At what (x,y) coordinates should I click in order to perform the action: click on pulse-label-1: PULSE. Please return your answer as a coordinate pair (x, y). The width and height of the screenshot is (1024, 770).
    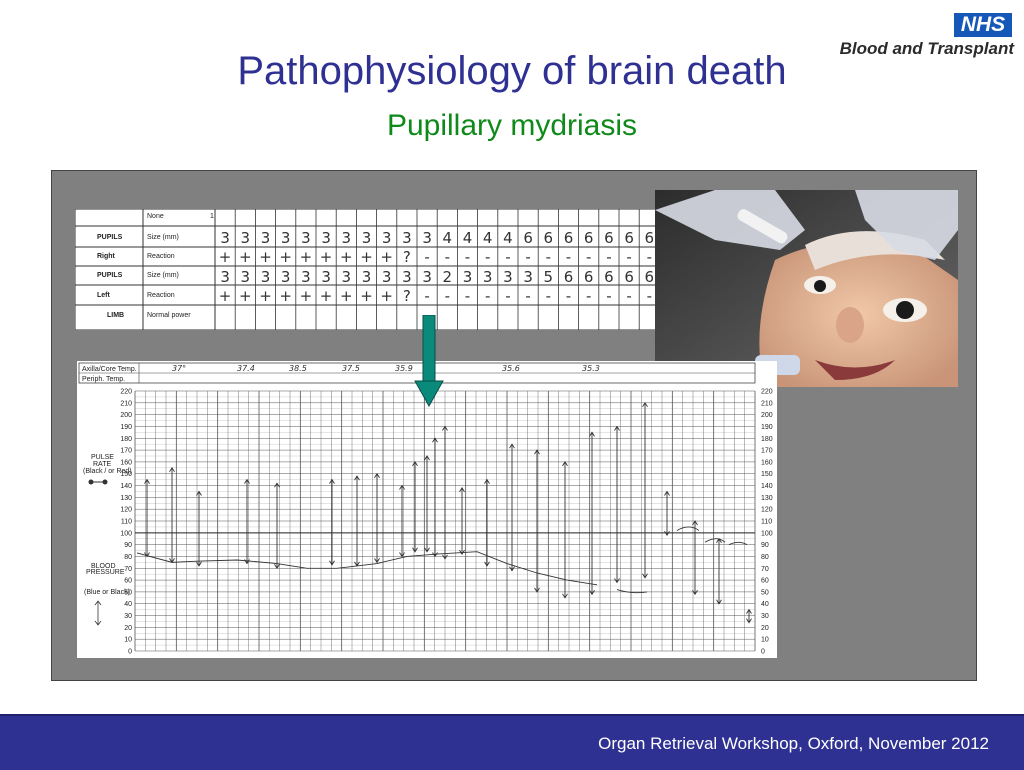
    Looking at the image, I should click on (102, 457).